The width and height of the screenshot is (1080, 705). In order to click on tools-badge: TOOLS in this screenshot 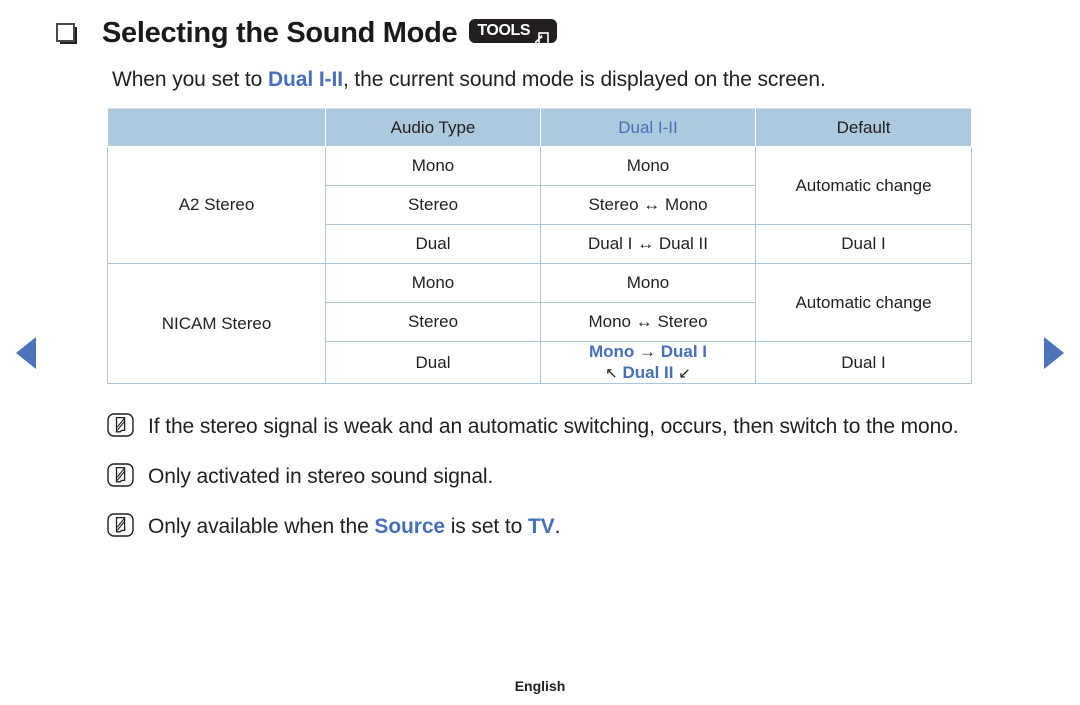, I will do `click(513, 32)`.